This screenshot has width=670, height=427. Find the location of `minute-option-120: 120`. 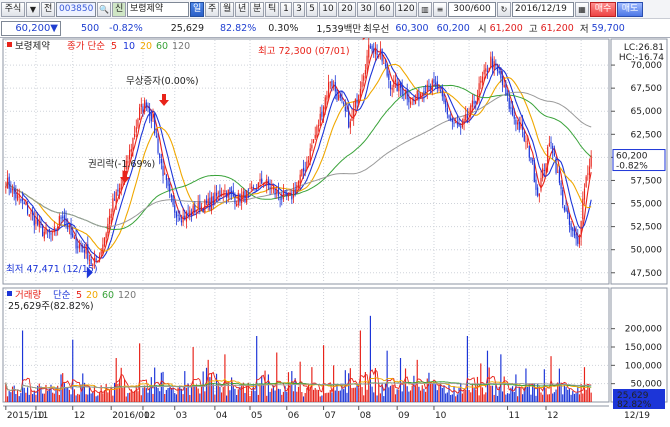

minute-option-120: 120 is located at coordinates (406, 9).